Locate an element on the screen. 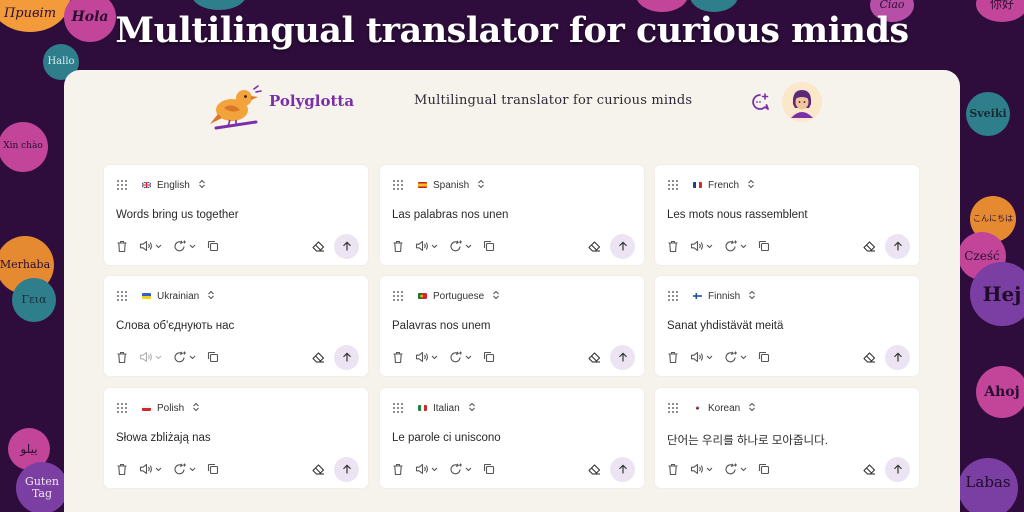 This screenshot has height=512, width=1024. translation-text: 단어는 우리를 하나로 모아줍니다. is located at coordinates (747, 440).